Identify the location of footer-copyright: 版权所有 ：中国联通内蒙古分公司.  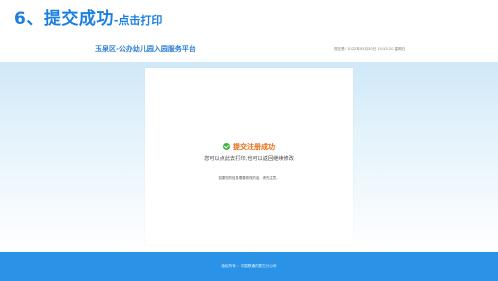
(249, 266).